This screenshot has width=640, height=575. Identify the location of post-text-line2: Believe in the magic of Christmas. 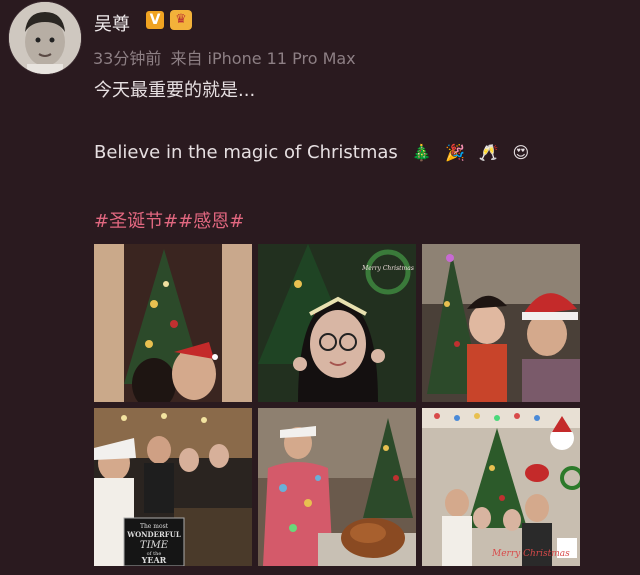
(246, 152).